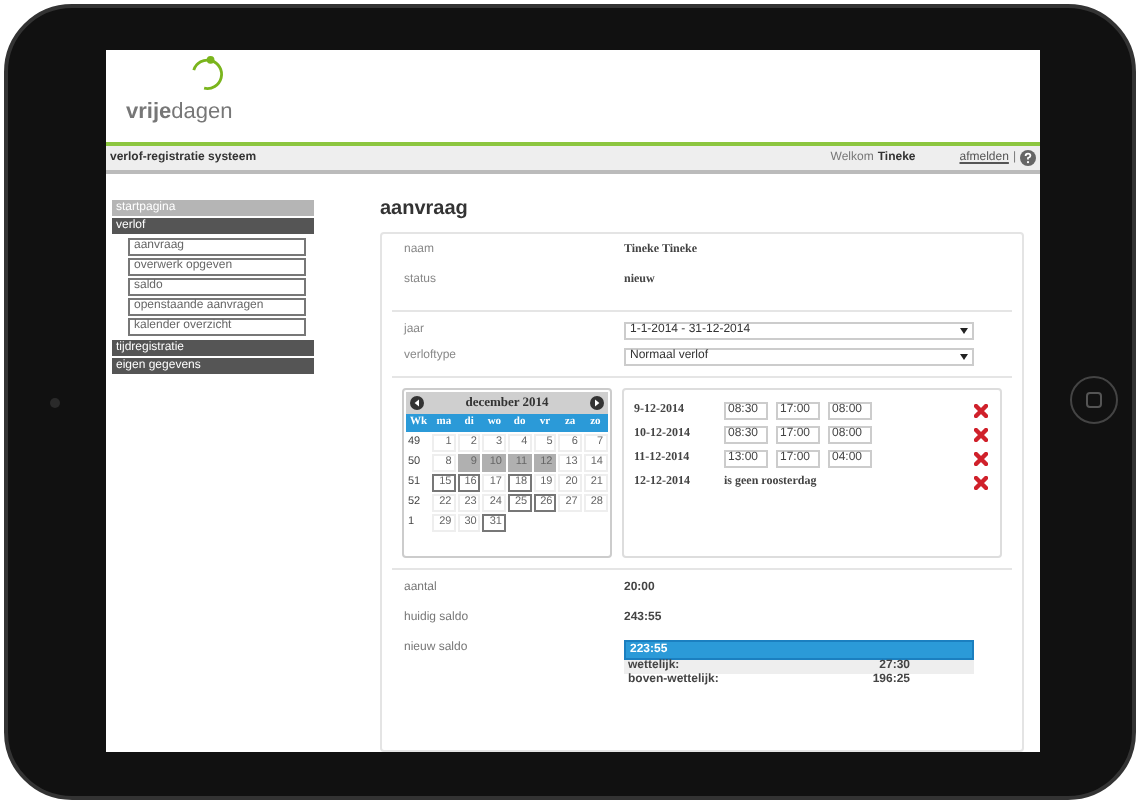  Describe the element at coordinates (179, 112) in the screenshot. I see `logo: vrijedagen` at that location.